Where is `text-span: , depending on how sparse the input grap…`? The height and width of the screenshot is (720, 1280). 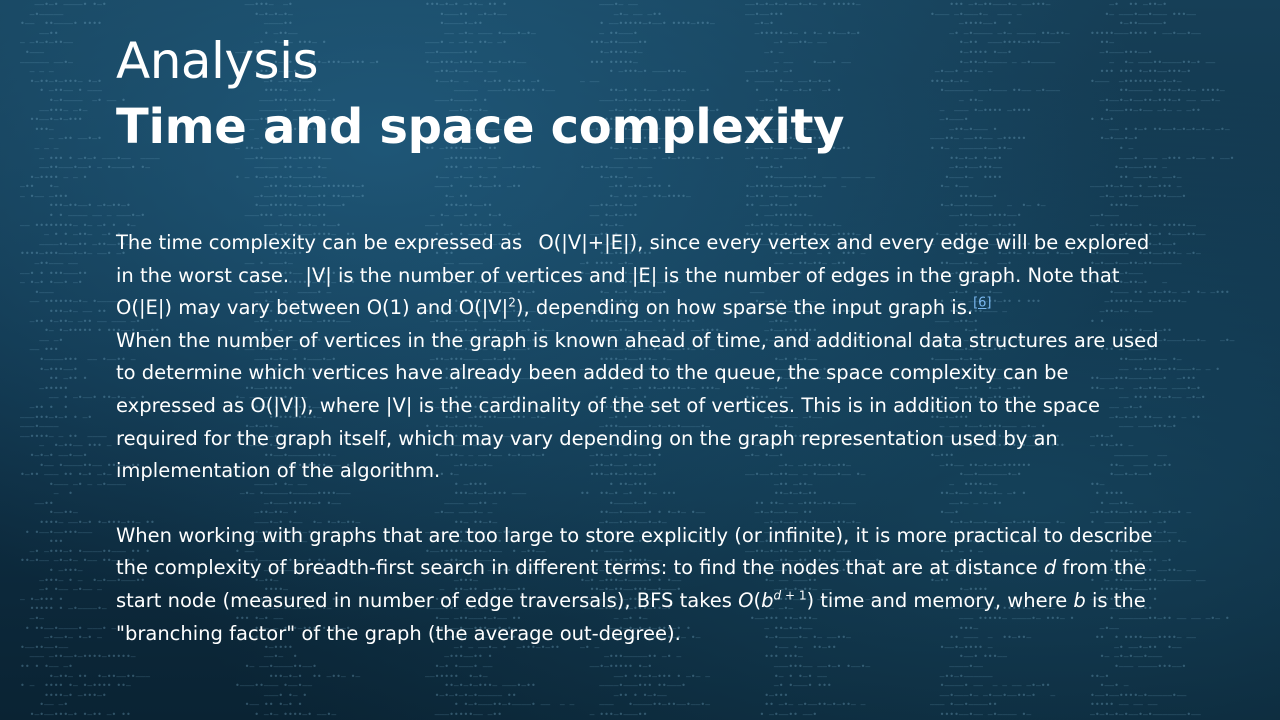
text-span: , depending on how sparse the input grap… is located at coordinates (748, 308).